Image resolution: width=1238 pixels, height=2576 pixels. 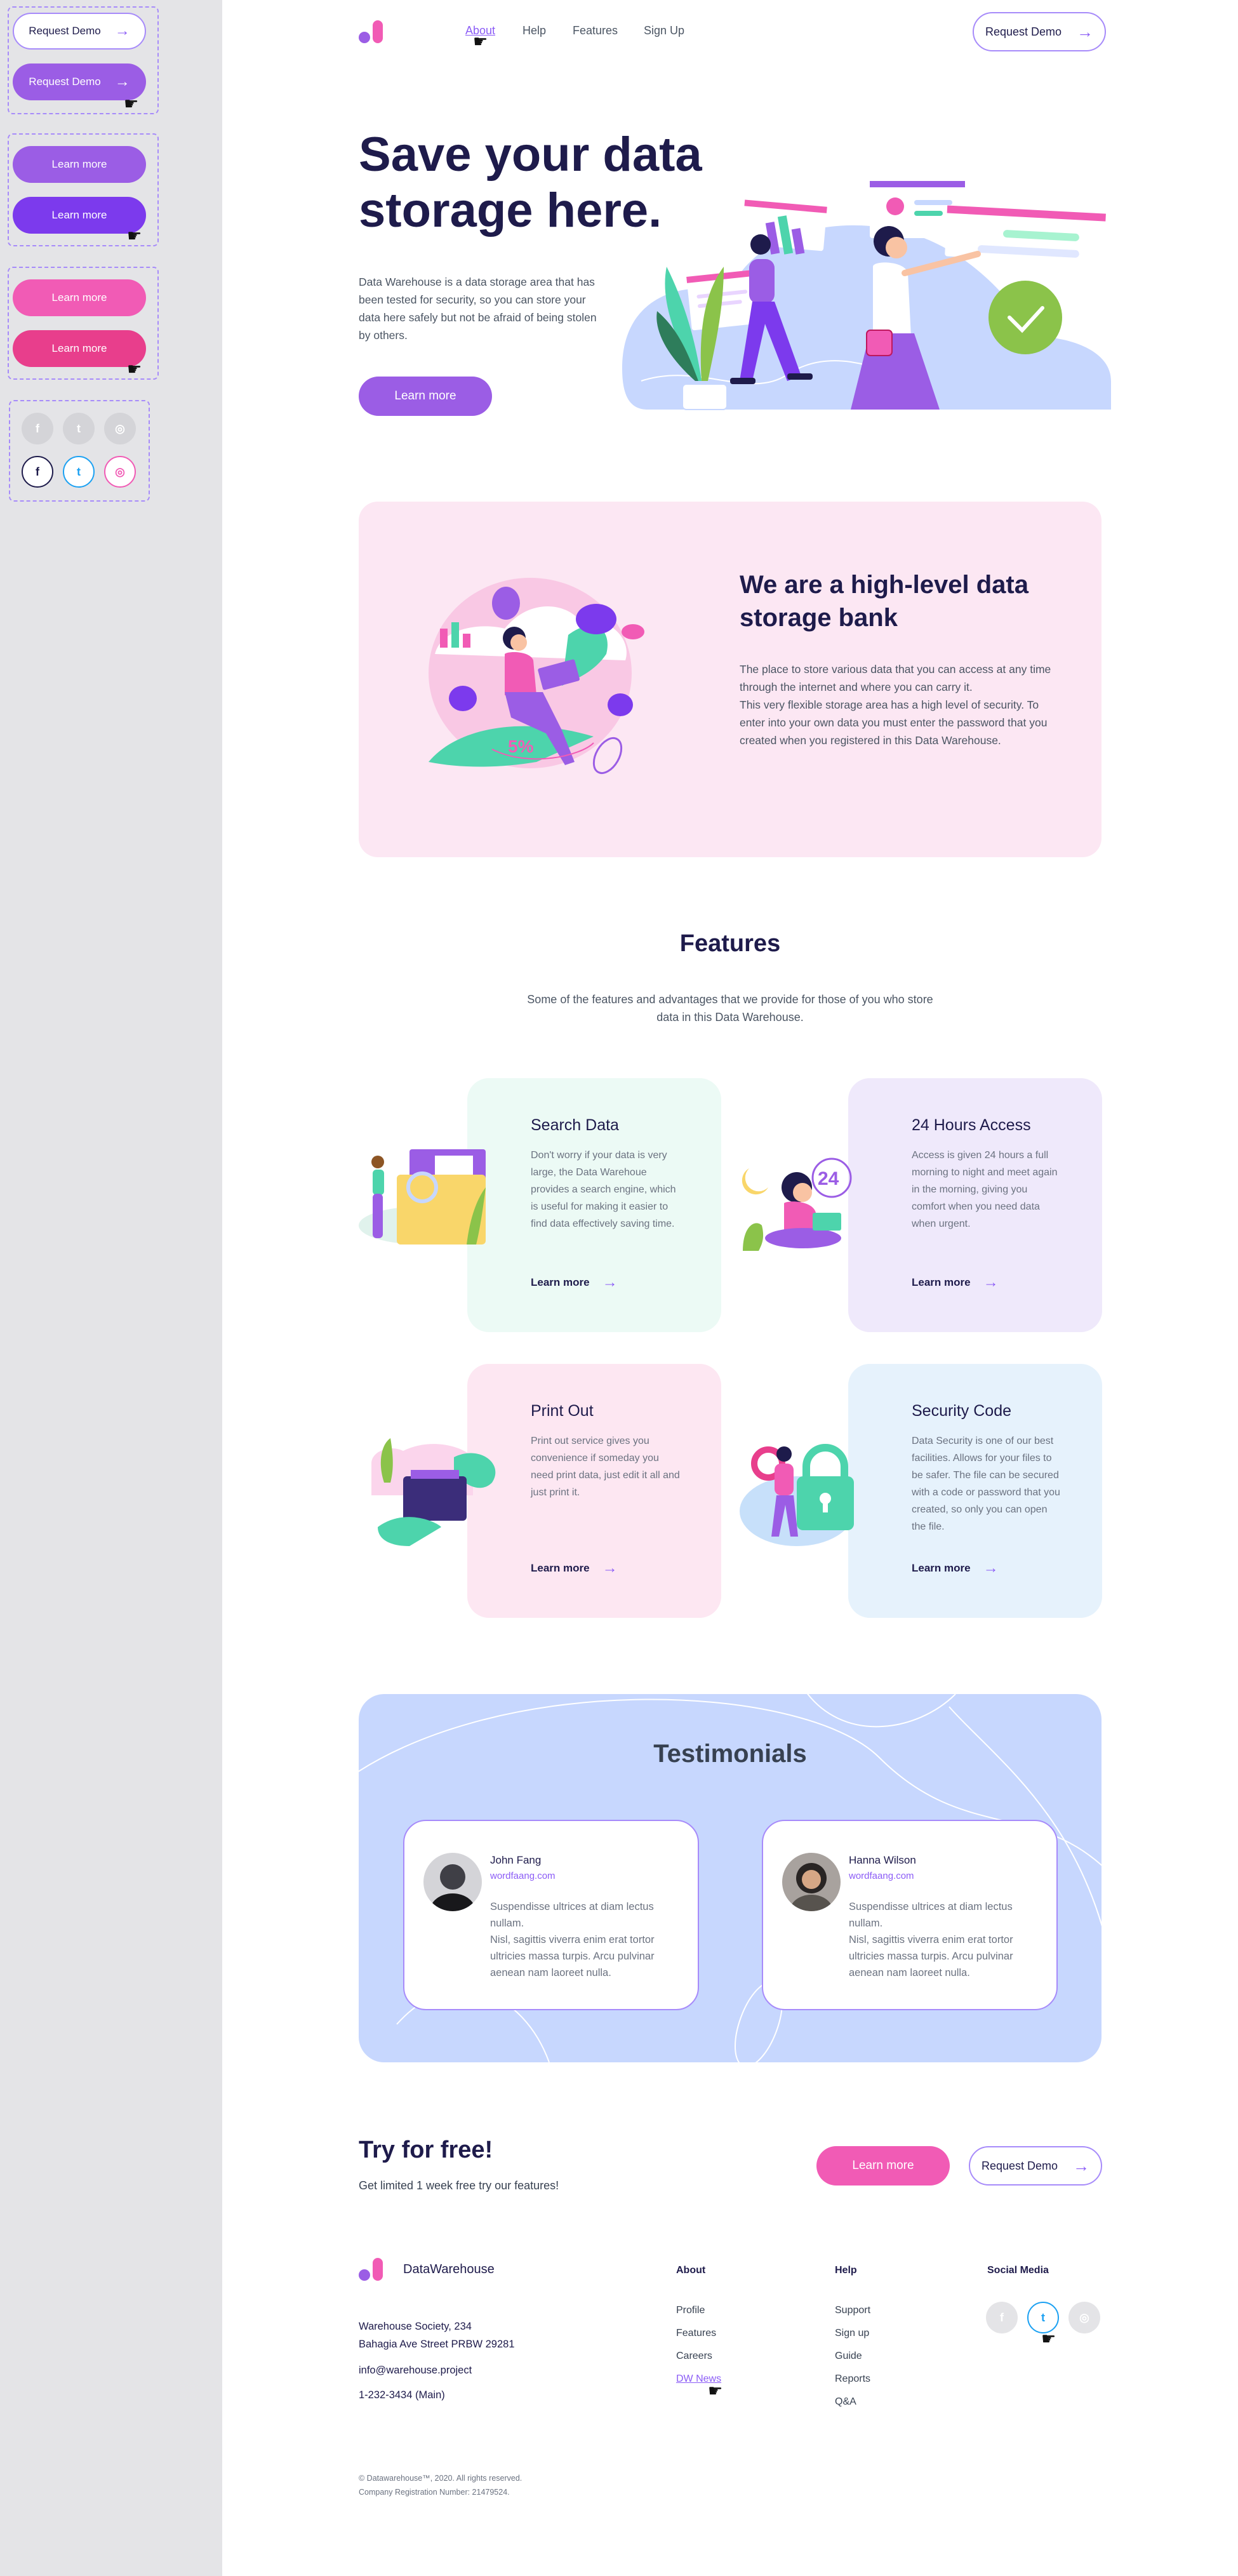 What do you see at coordinates (426, 397) in the screenshot?
I see `hero-learn-more-button: Learn more` at bounding box center [426, 397].